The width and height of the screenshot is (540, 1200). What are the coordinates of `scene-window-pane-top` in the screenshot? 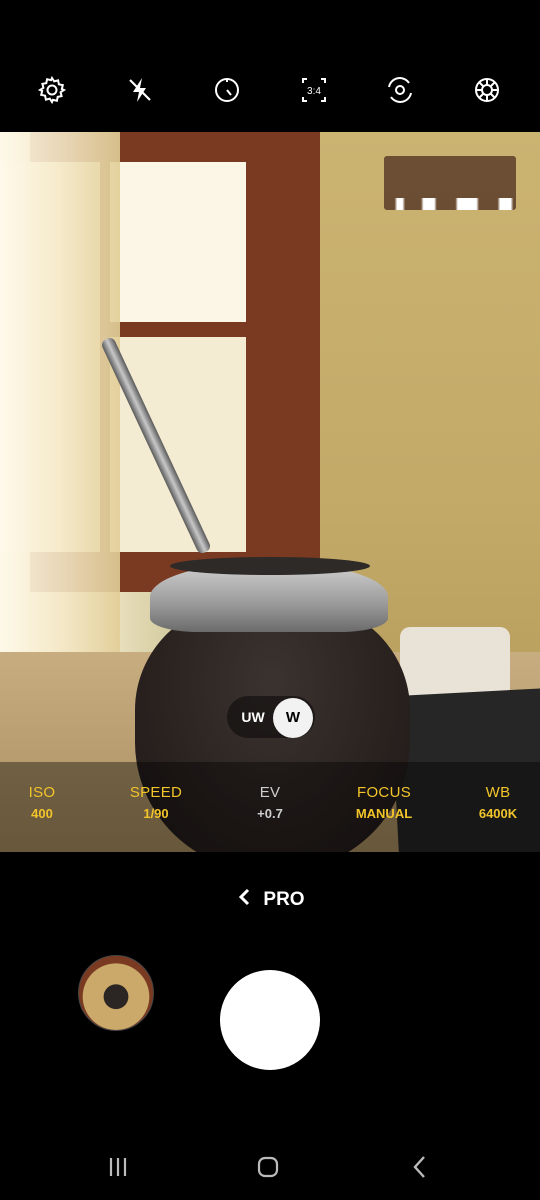 It's located at (178, 242).